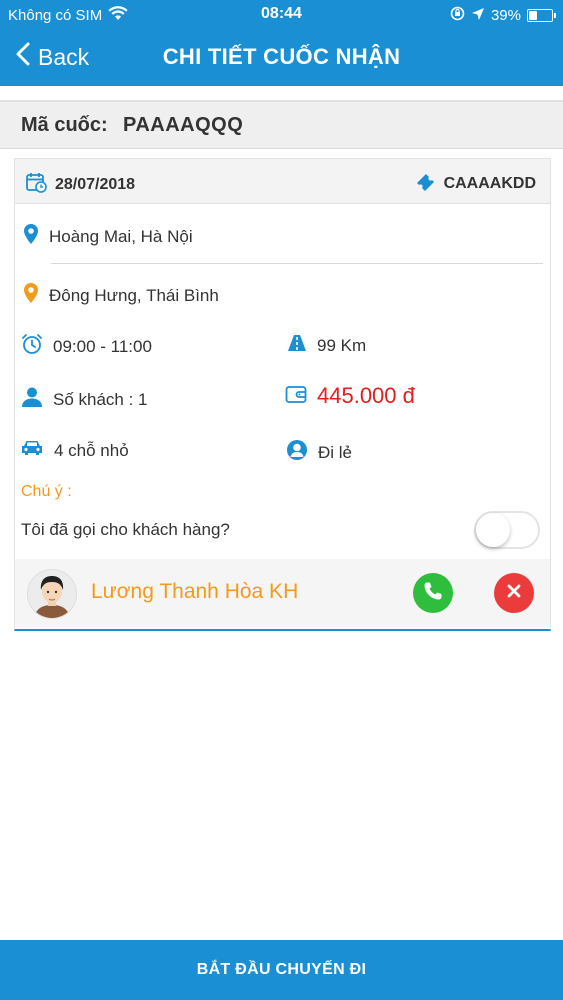  I want to click on time-range-text: 09:00 - 11:00, so click(102, 346).